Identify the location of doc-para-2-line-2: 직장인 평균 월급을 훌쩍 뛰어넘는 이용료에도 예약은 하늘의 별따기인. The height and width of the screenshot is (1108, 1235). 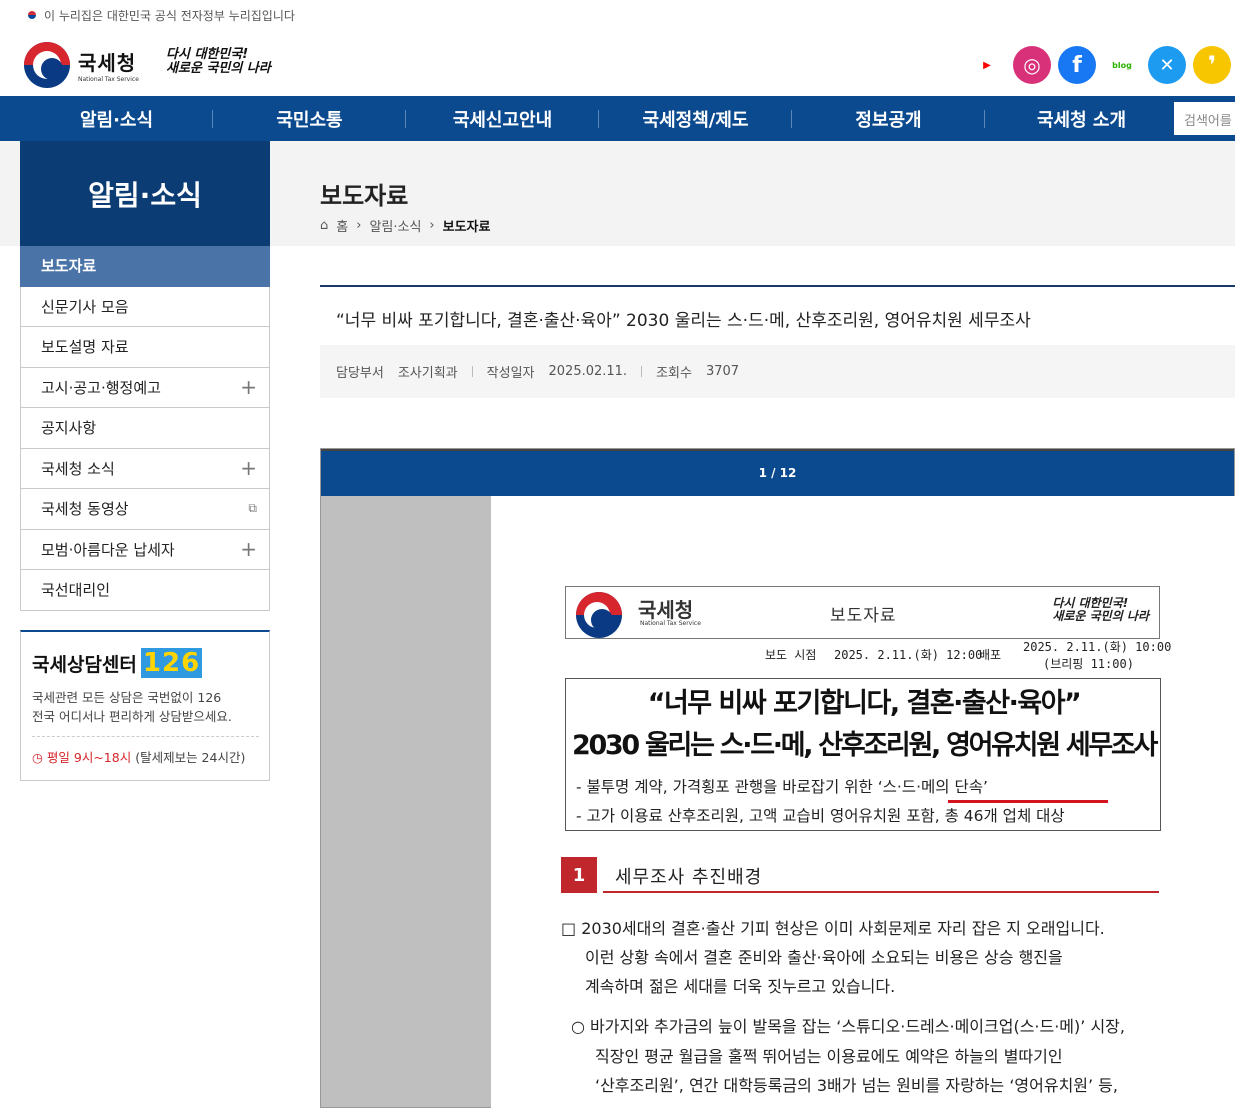
(829, 1056).